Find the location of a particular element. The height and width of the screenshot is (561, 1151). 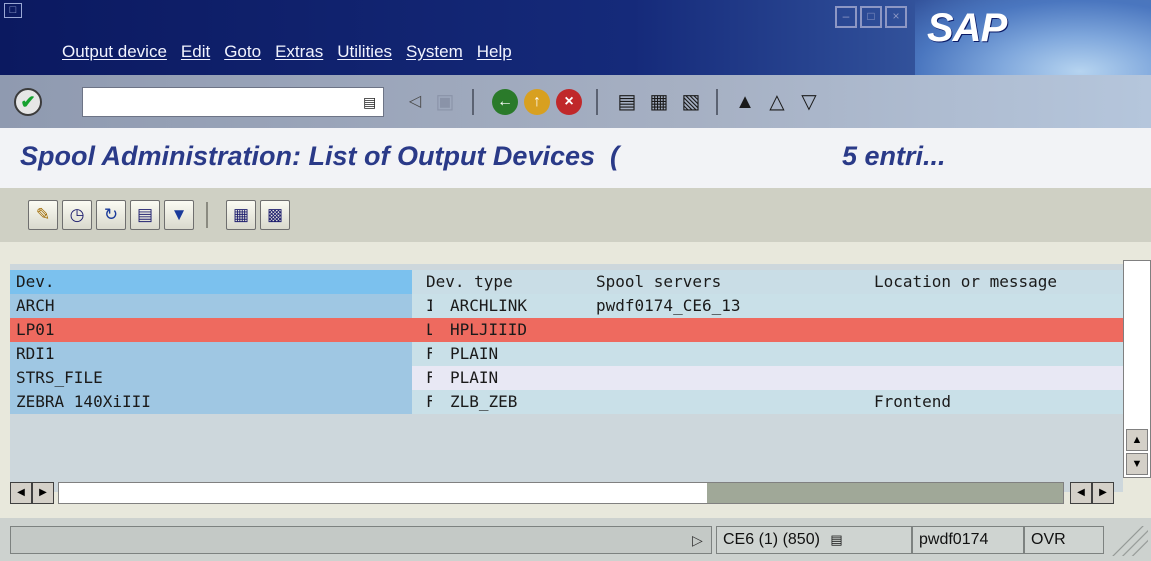

cell-dev-type: ARCHLINK is located at coordinates (489, 305).